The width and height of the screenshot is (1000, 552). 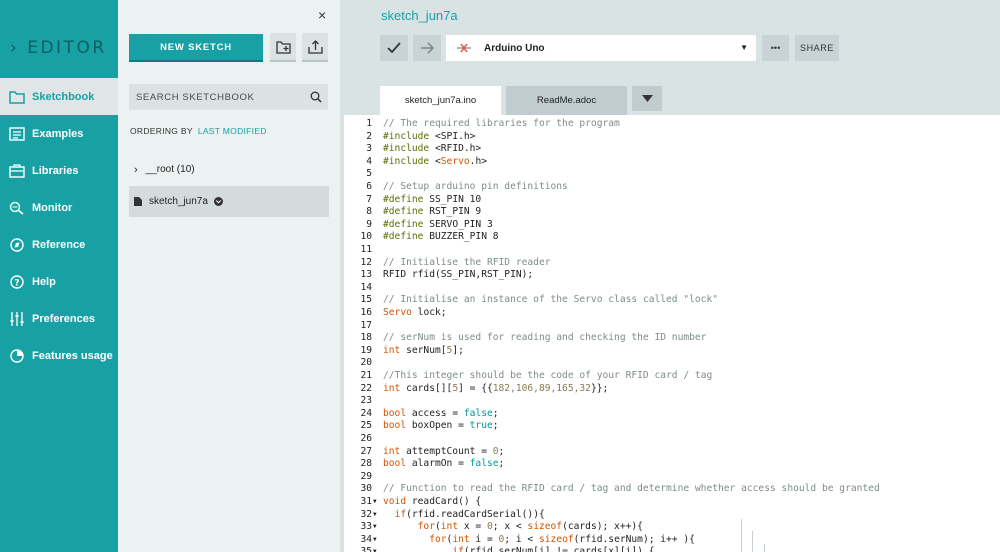 What do you see at coordinates (232, 131) in the screenshot?
I see `ordering-value-link: LAST MODIFIED` at bounding box center [232, 131].